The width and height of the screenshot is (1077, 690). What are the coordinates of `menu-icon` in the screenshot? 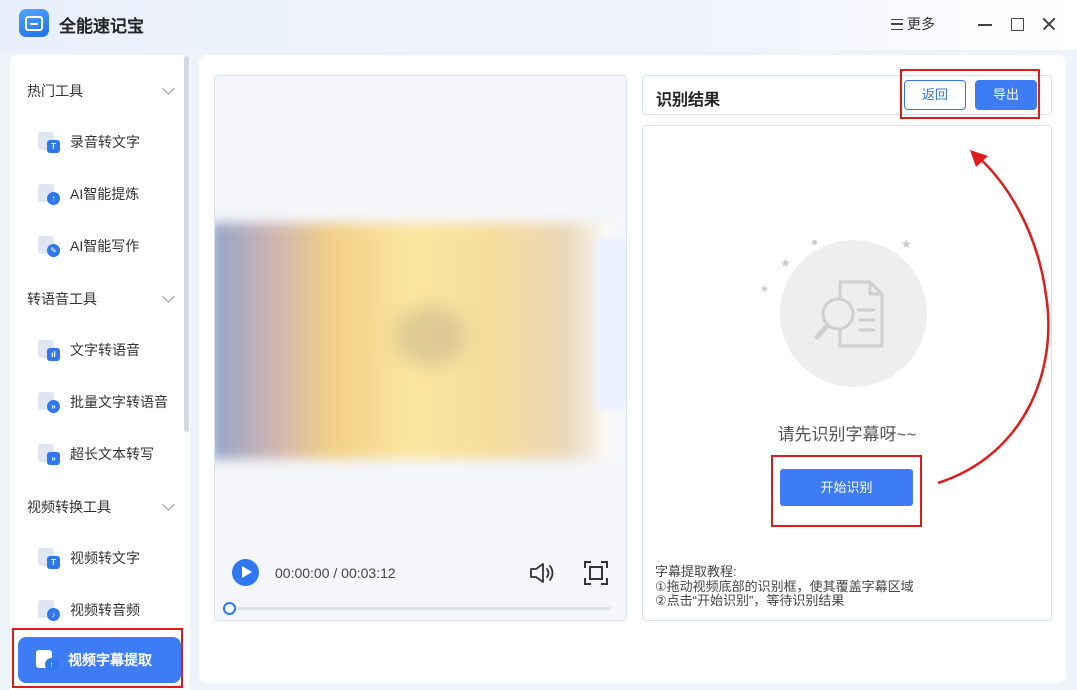 It's located at (897, 24).